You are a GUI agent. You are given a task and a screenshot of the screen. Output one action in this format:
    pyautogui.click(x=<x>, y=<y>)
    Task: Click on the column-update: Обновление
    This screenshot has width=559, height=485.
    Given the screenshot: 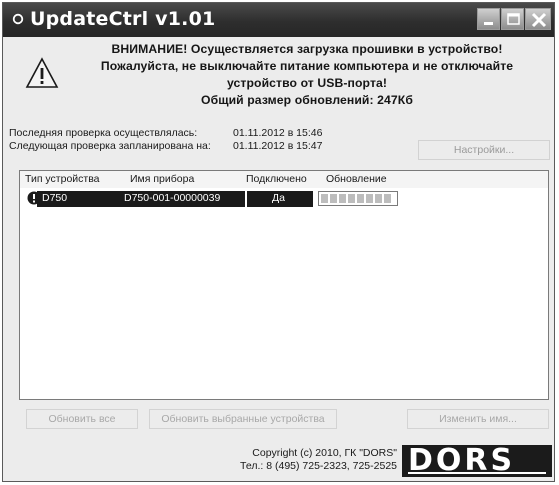 What is the action you would take?
    pyautogui.click(x=356, y=179)
    